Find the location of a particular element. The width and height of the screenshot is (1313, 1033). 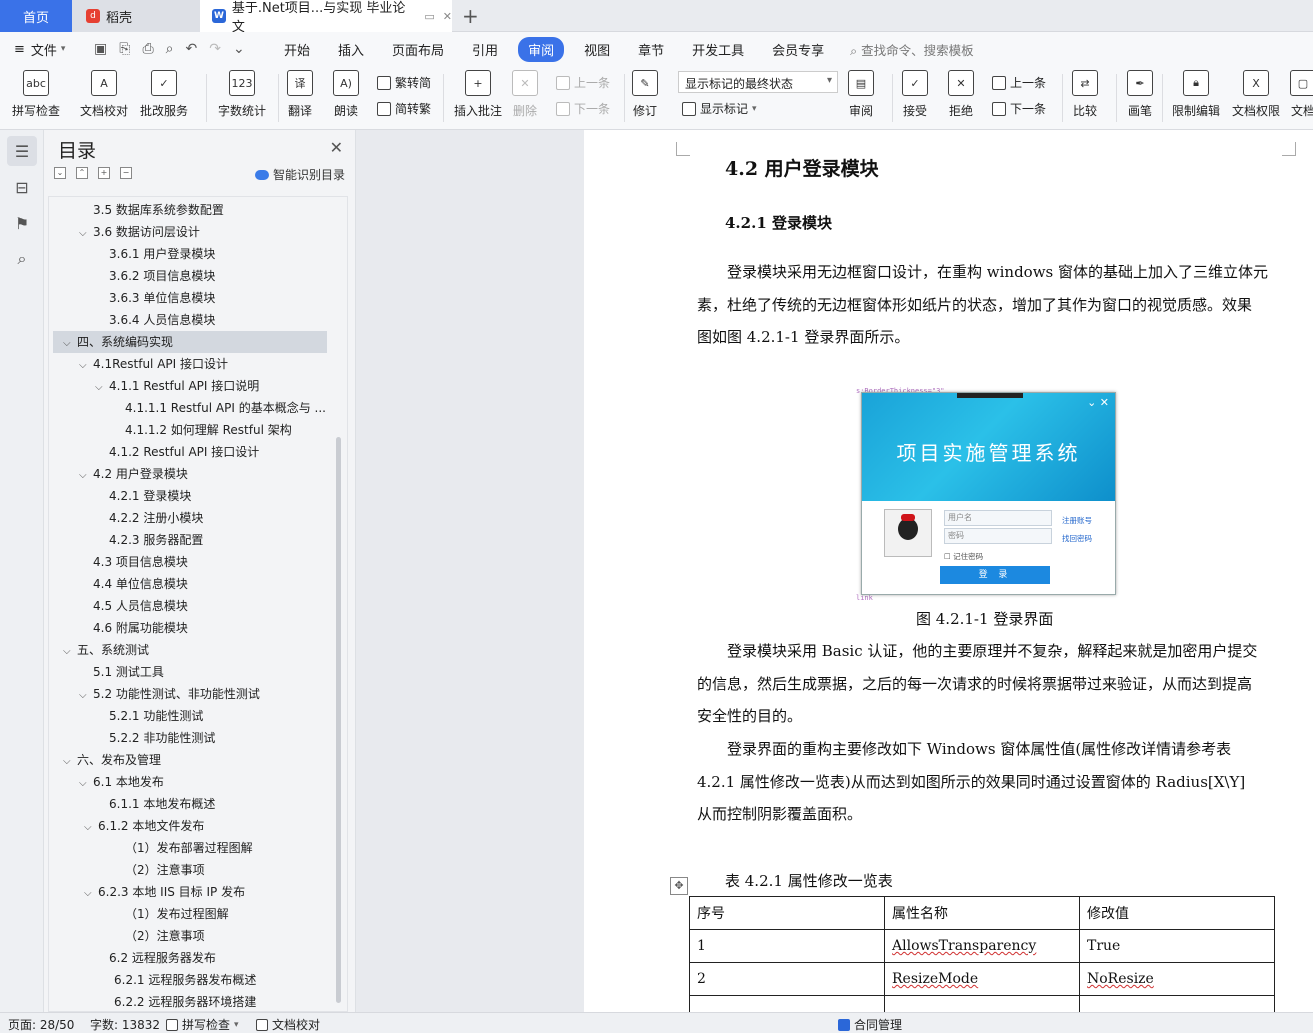

table-move-icon: ✥ is located at coordinates (679, 886).